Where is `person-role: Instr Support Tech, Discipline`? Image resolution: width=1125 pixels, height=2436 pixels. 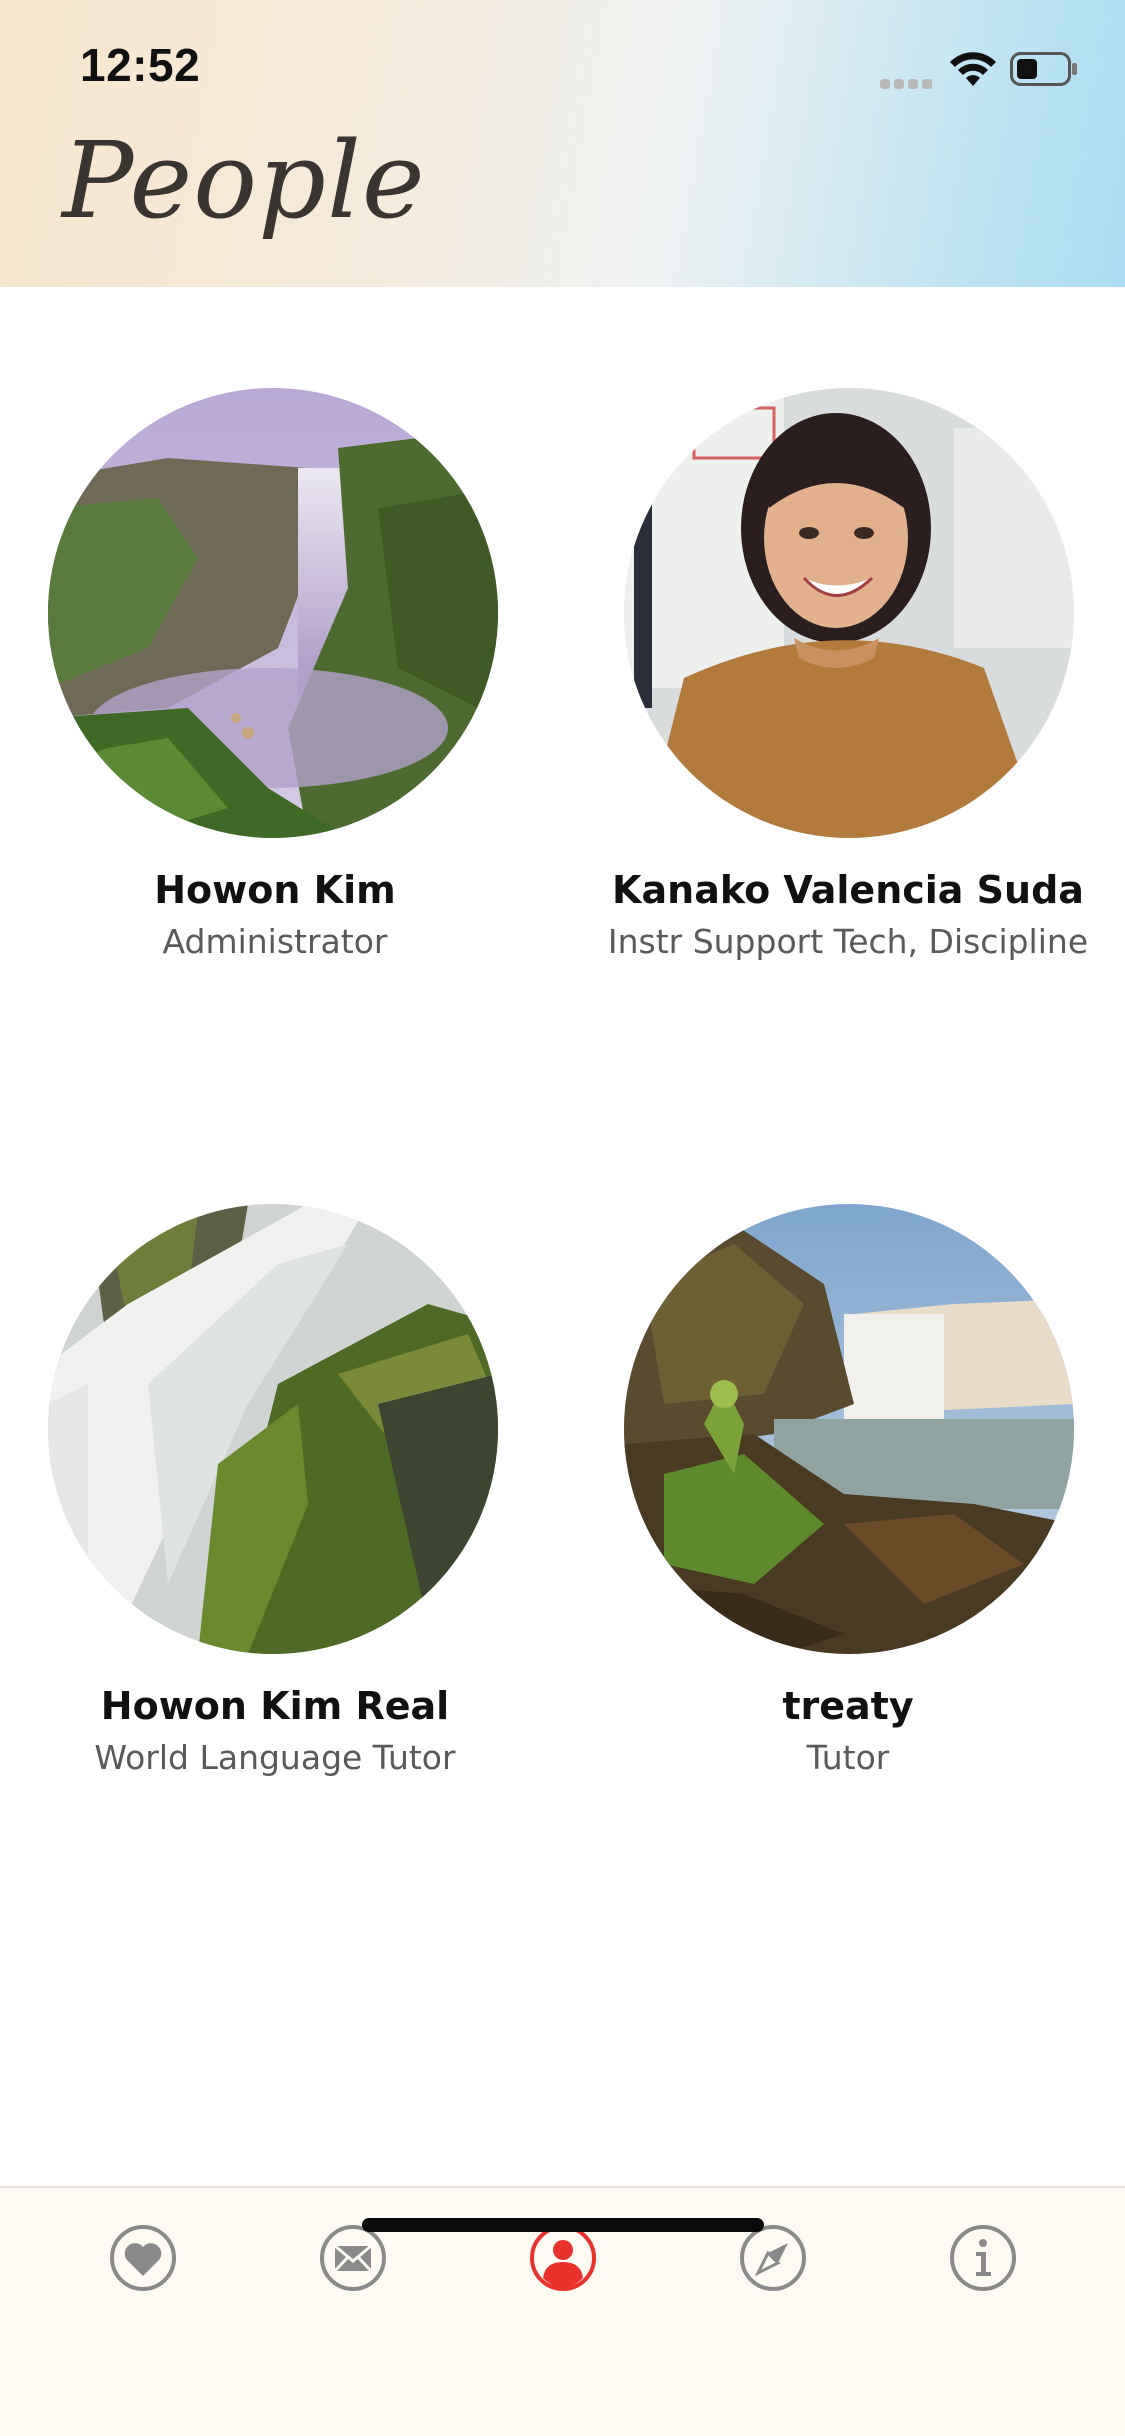
person-role: Instr Support Tech, Discipline is located at coordinates (848, 941).